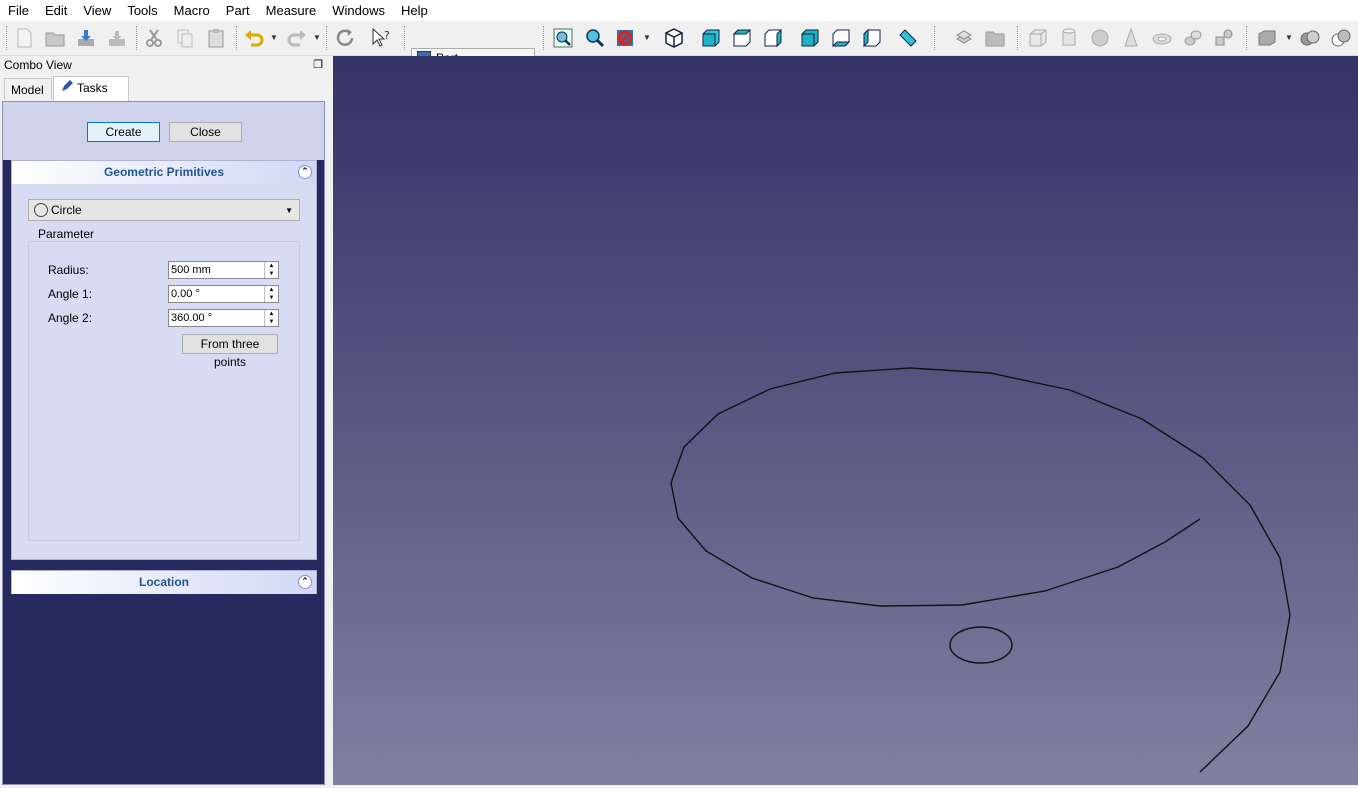 This screenshot has height=788, width=1358. What do you see at coordinates (223, 318) in the screenshot?
I see `angle2-input: 360.00 ° ▲ ▼` at bounding box center [223, 318].